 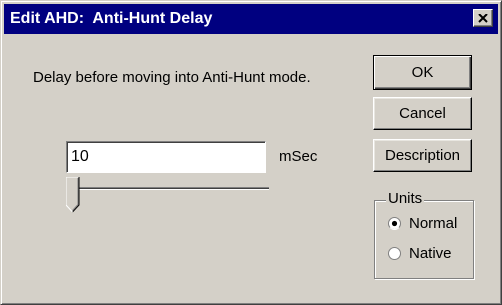 I want to click on description-button: Description, so click(x=422, y=155).